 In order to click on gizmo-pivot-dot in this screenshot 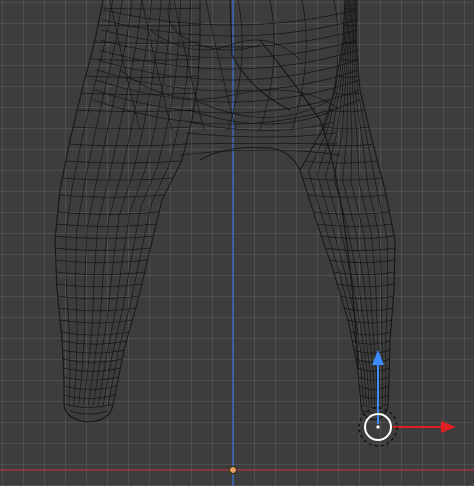, I will do `click(378, 427)`.